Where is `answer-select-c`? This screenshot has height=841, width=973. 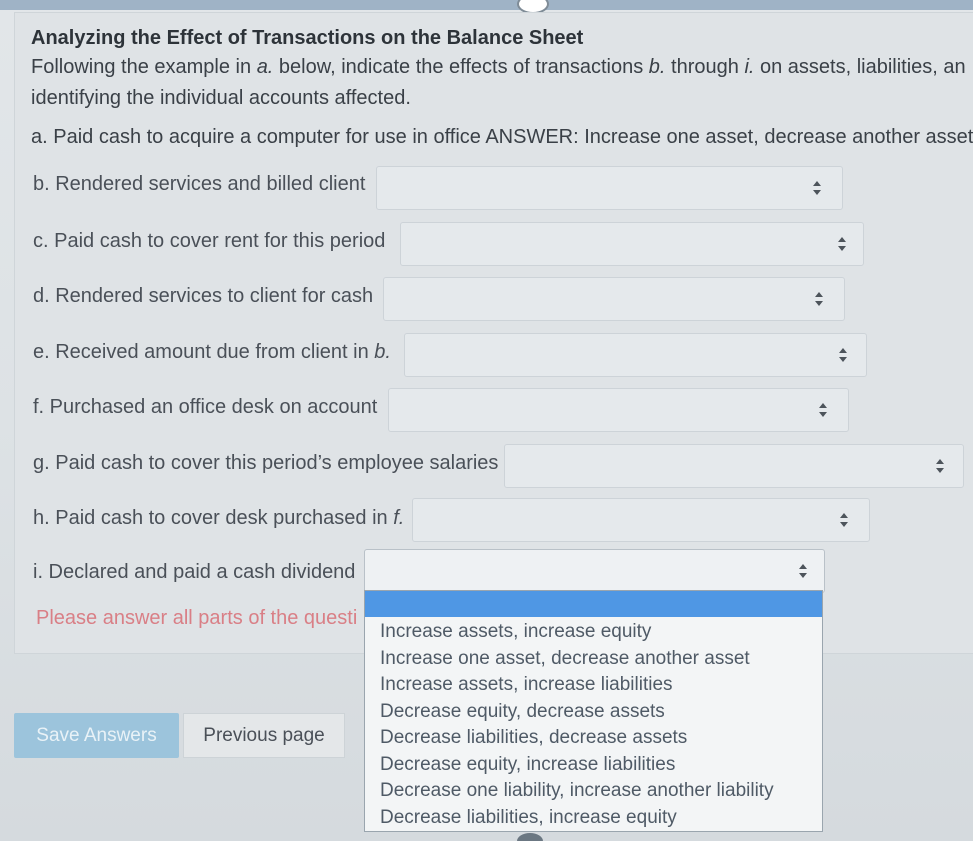
answer-select-c is located at coordinates (632, 244).